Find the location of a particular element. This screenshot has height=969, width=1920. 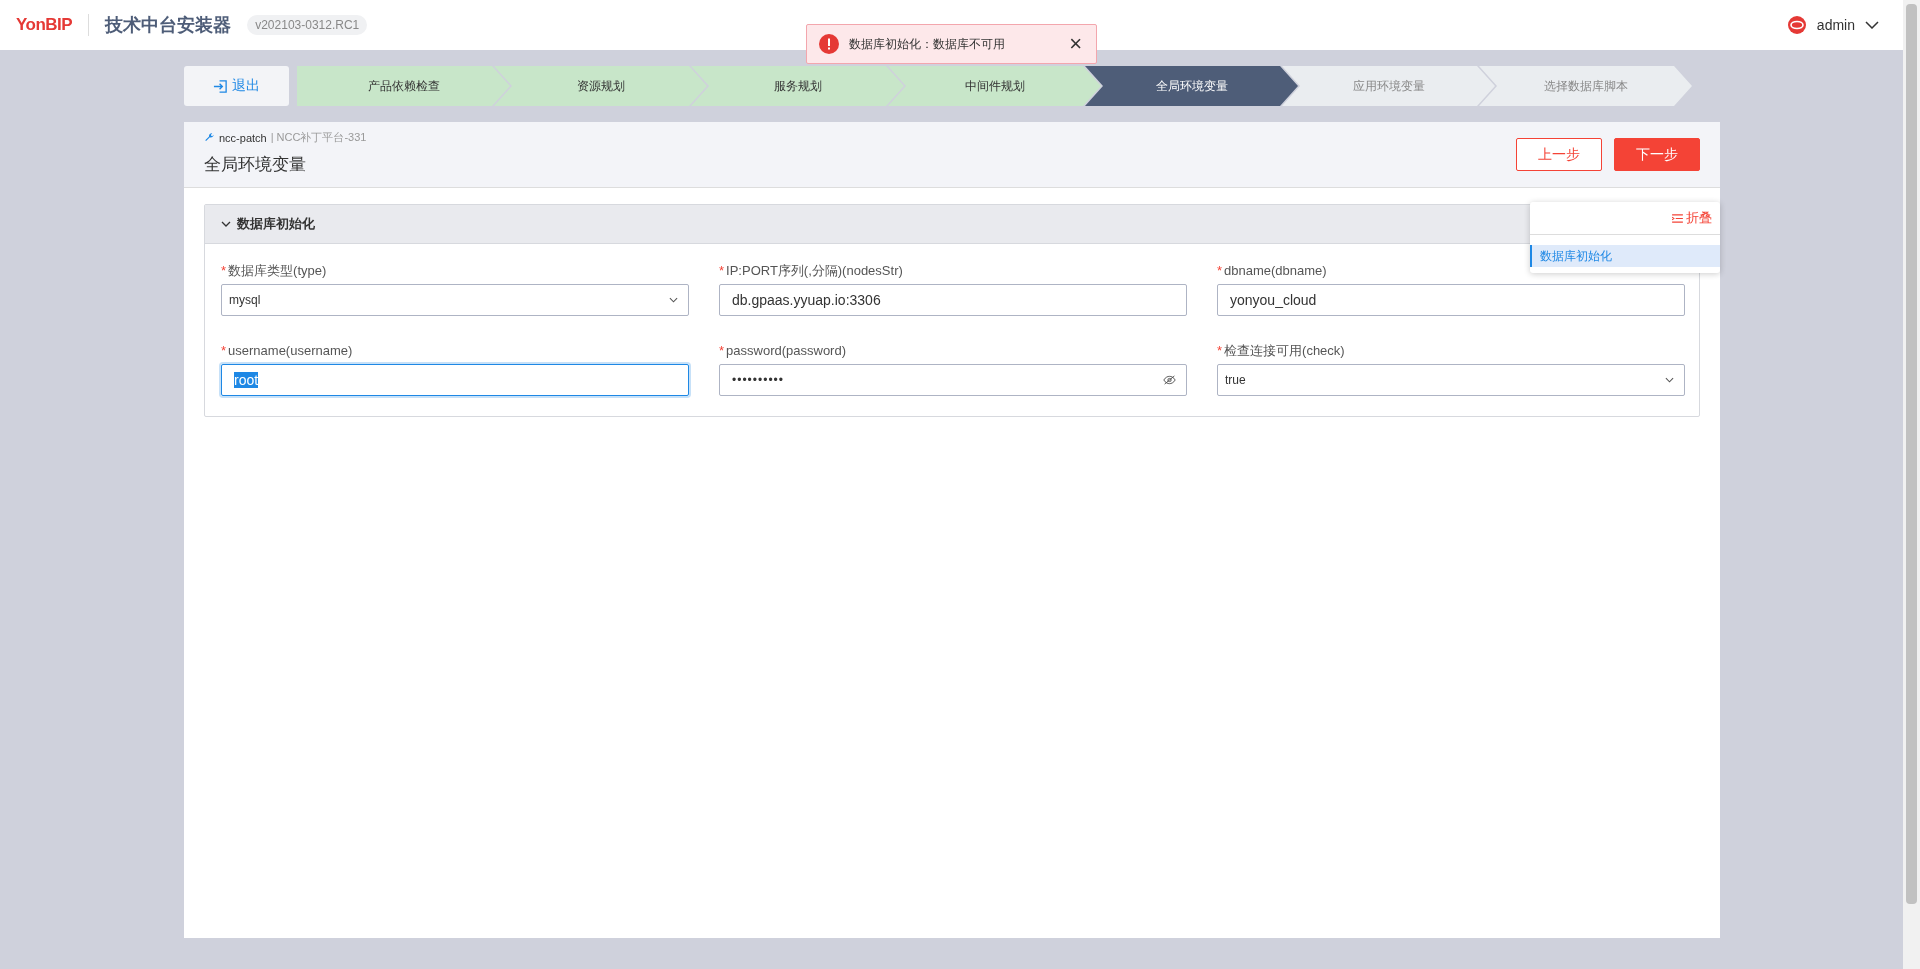

field-label: *password(password) is located at coordinates (783, 351).